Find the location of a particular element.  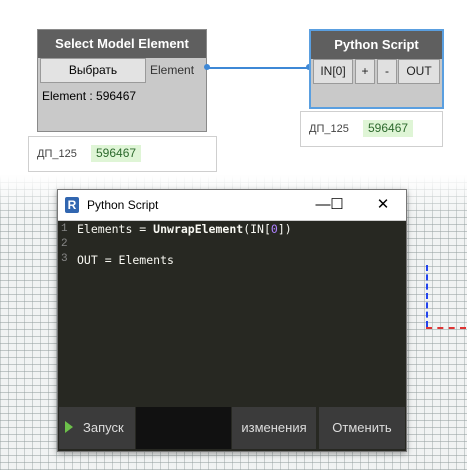

maximize-icon: ☐ is located at coordinates (337, 205).